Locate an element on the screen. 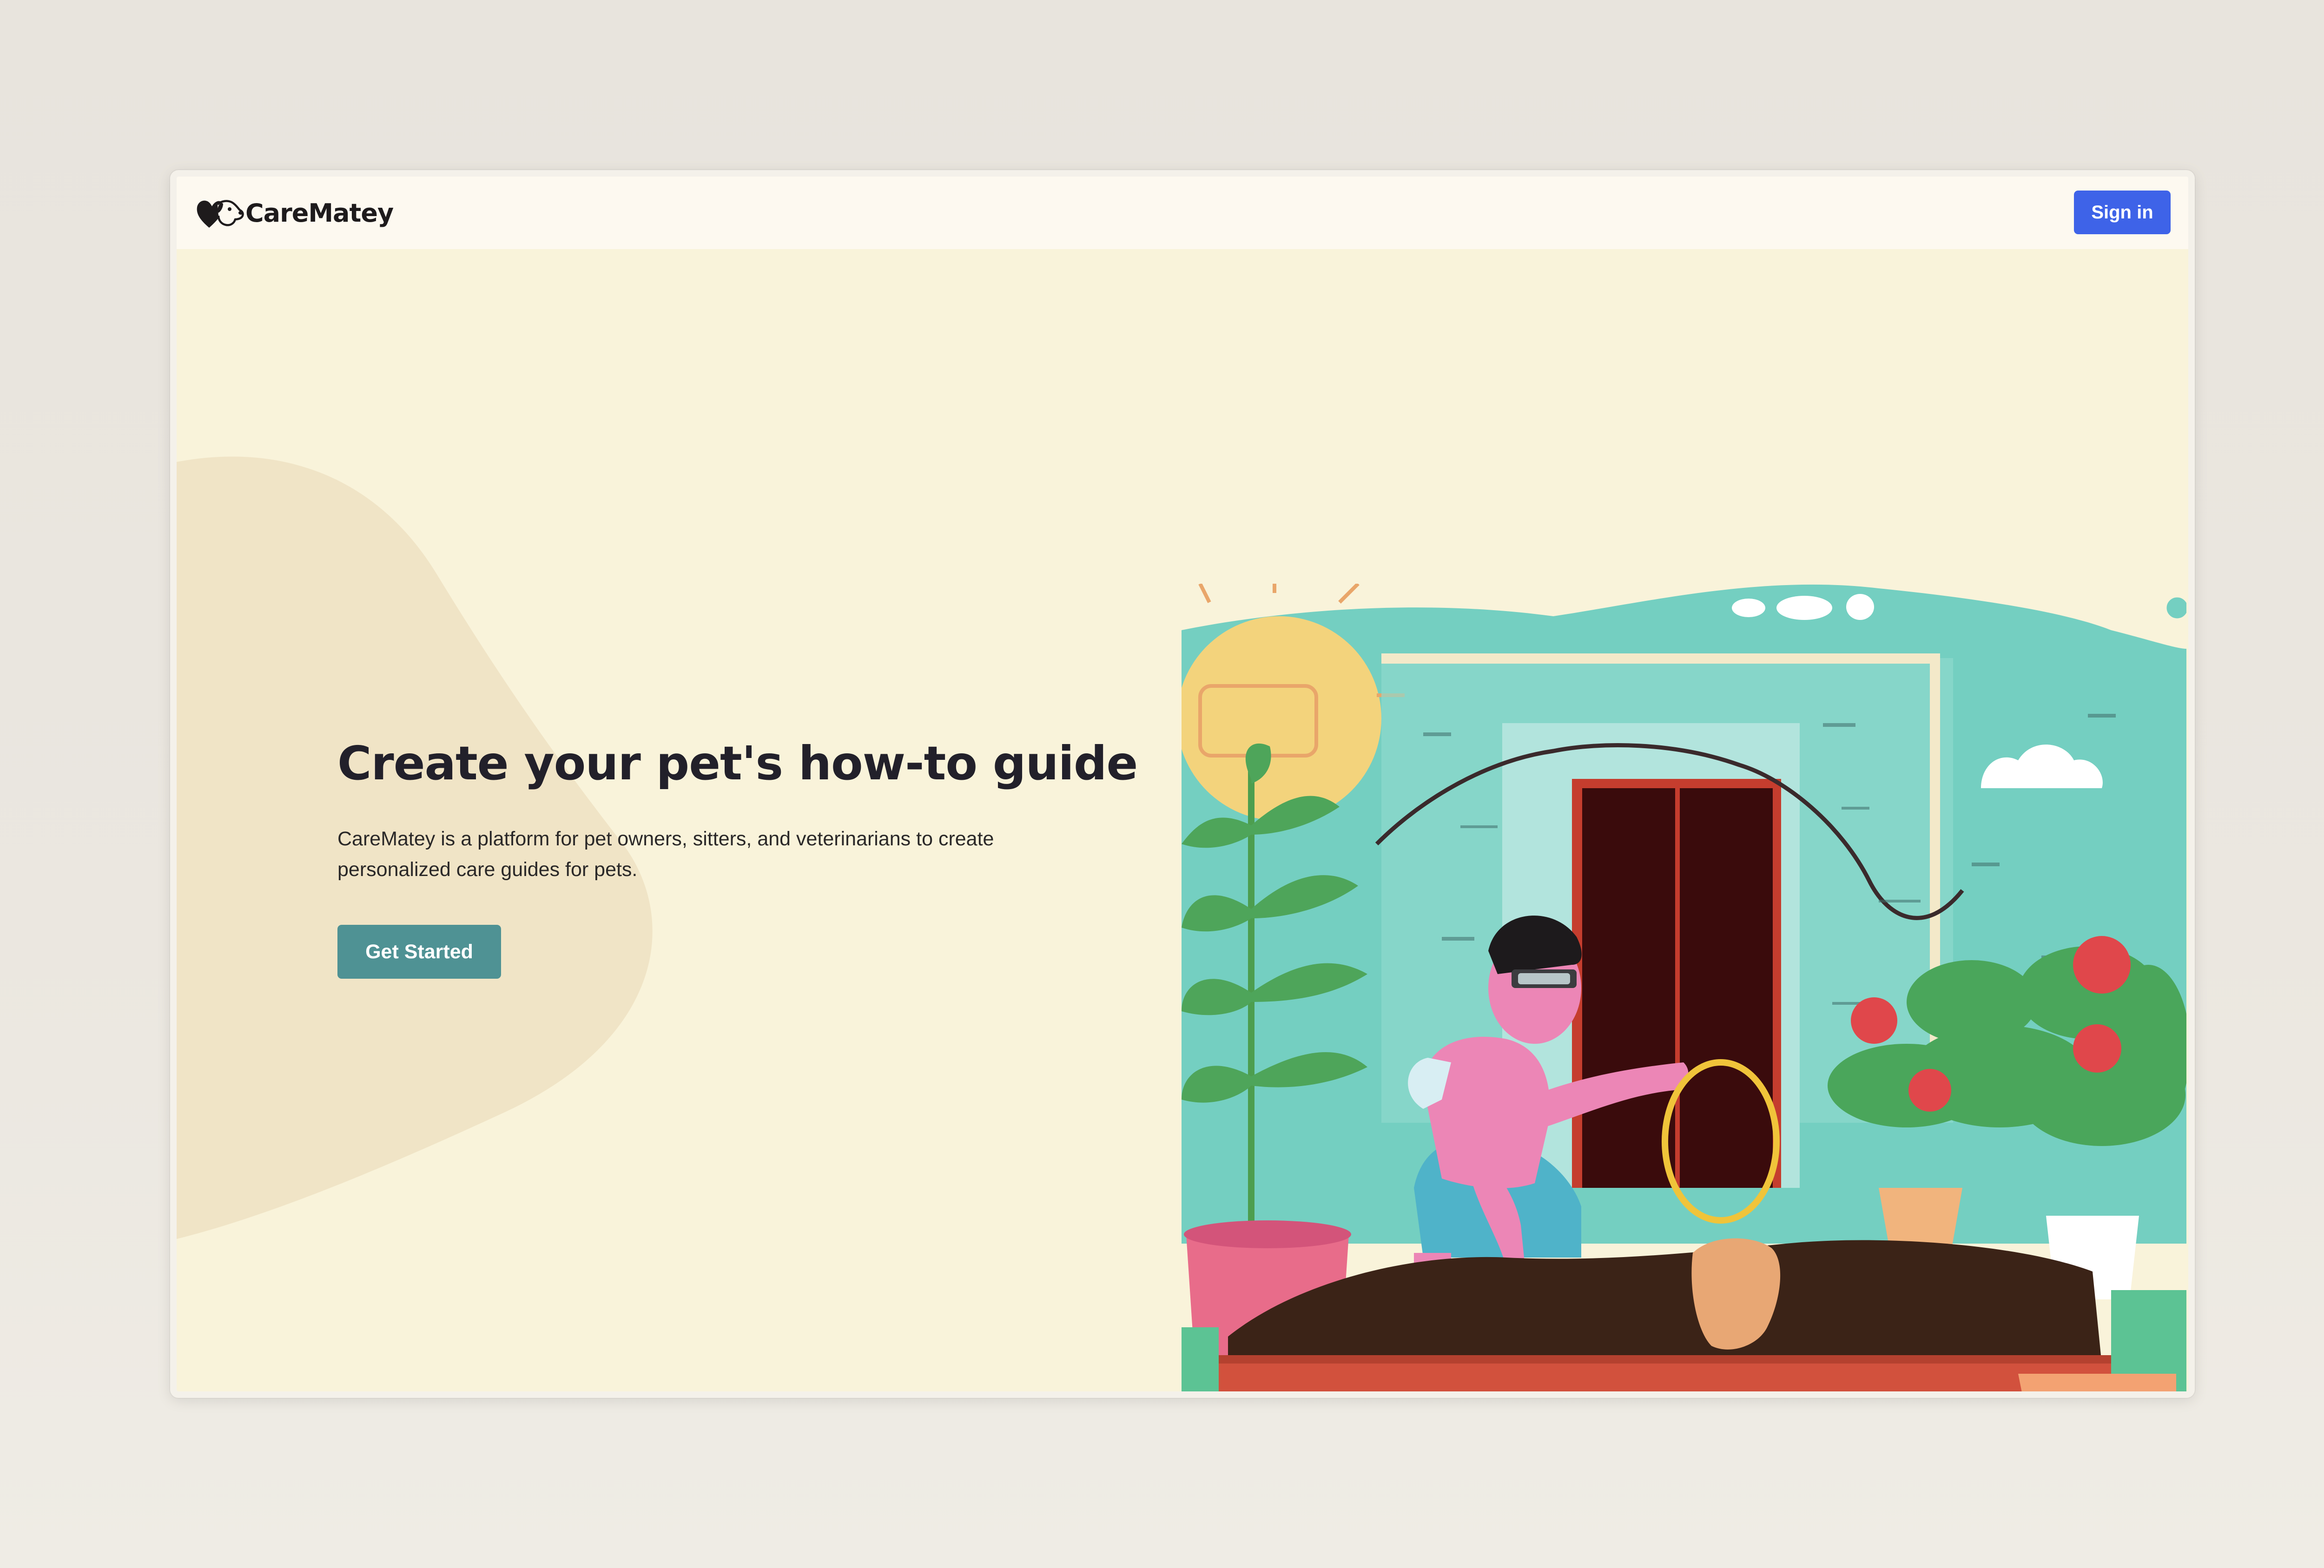  hero-title: Create your pet's how-to guide is located at coordinates (737, 763).